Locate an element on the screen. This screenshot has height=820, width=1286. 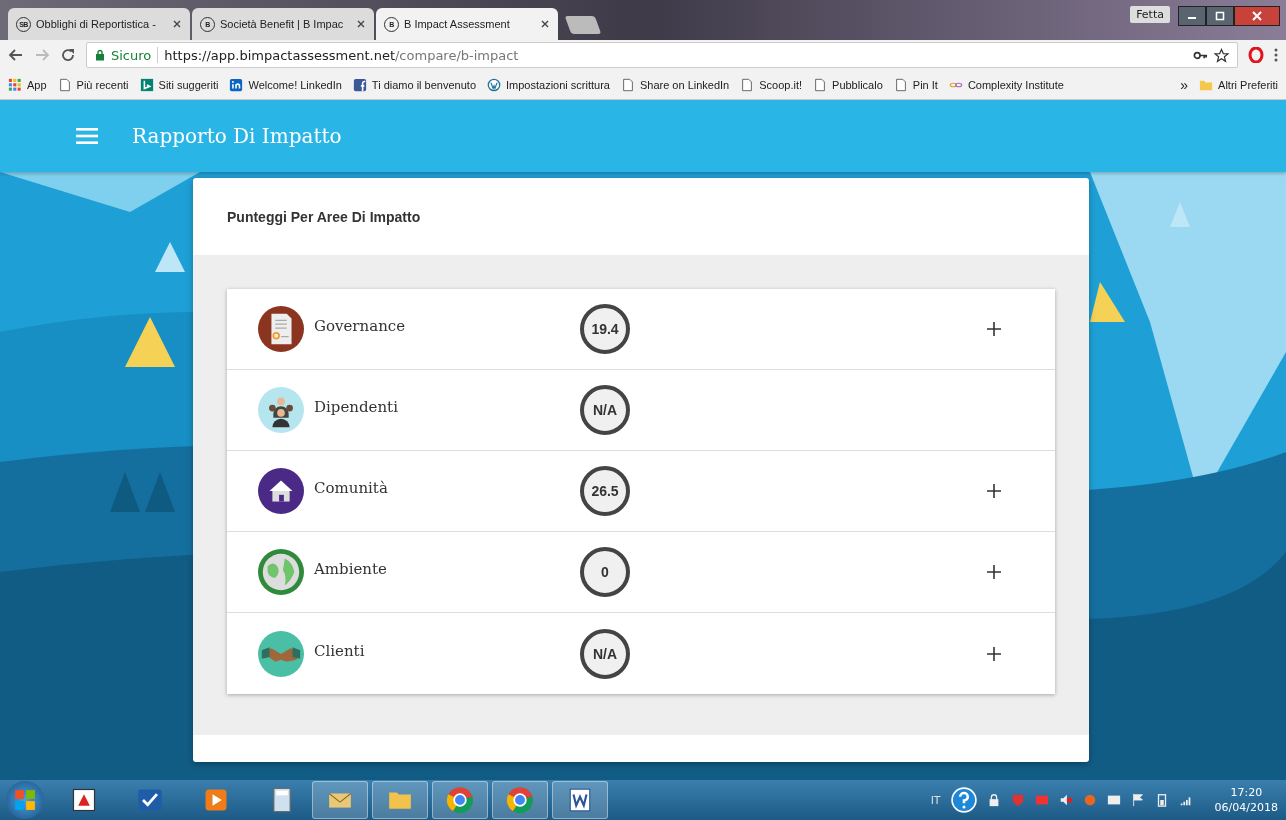
impact-area-row: Clienti N/A is located at coordinates (641, 653).